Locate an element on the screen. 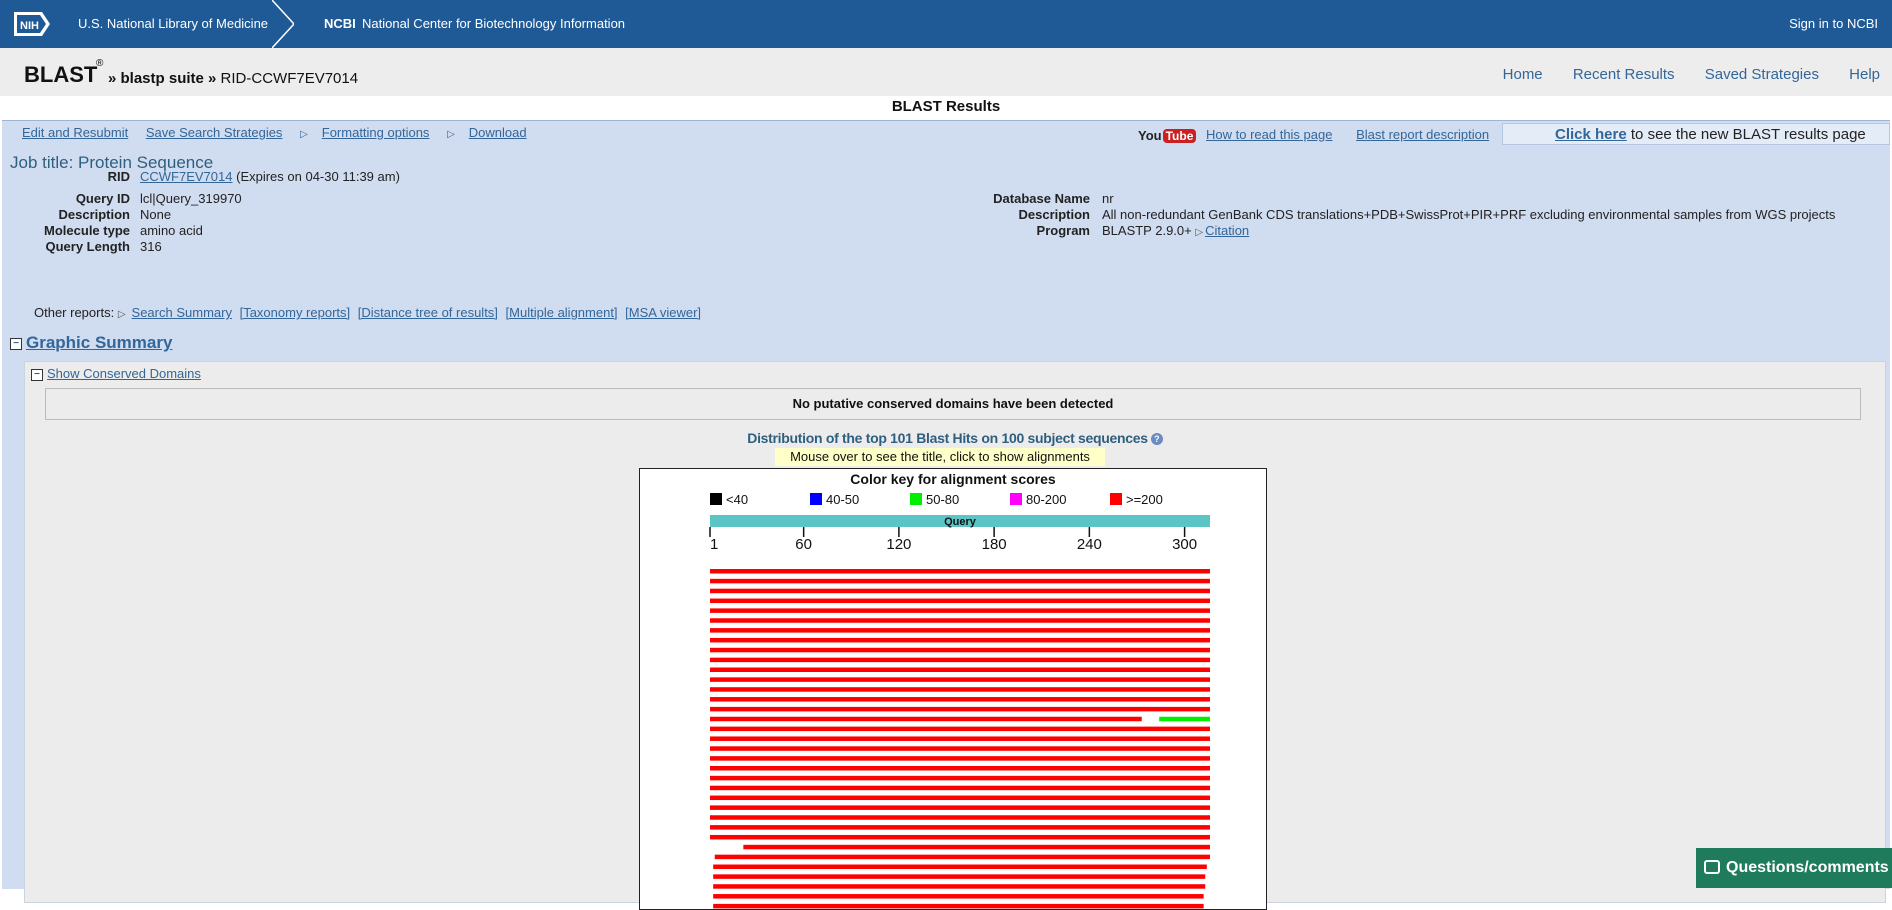 This screenshot has height=910, width=1892. taxonomy-reports-link: [Taxonomy reports] is located at coordinates (295, 312).